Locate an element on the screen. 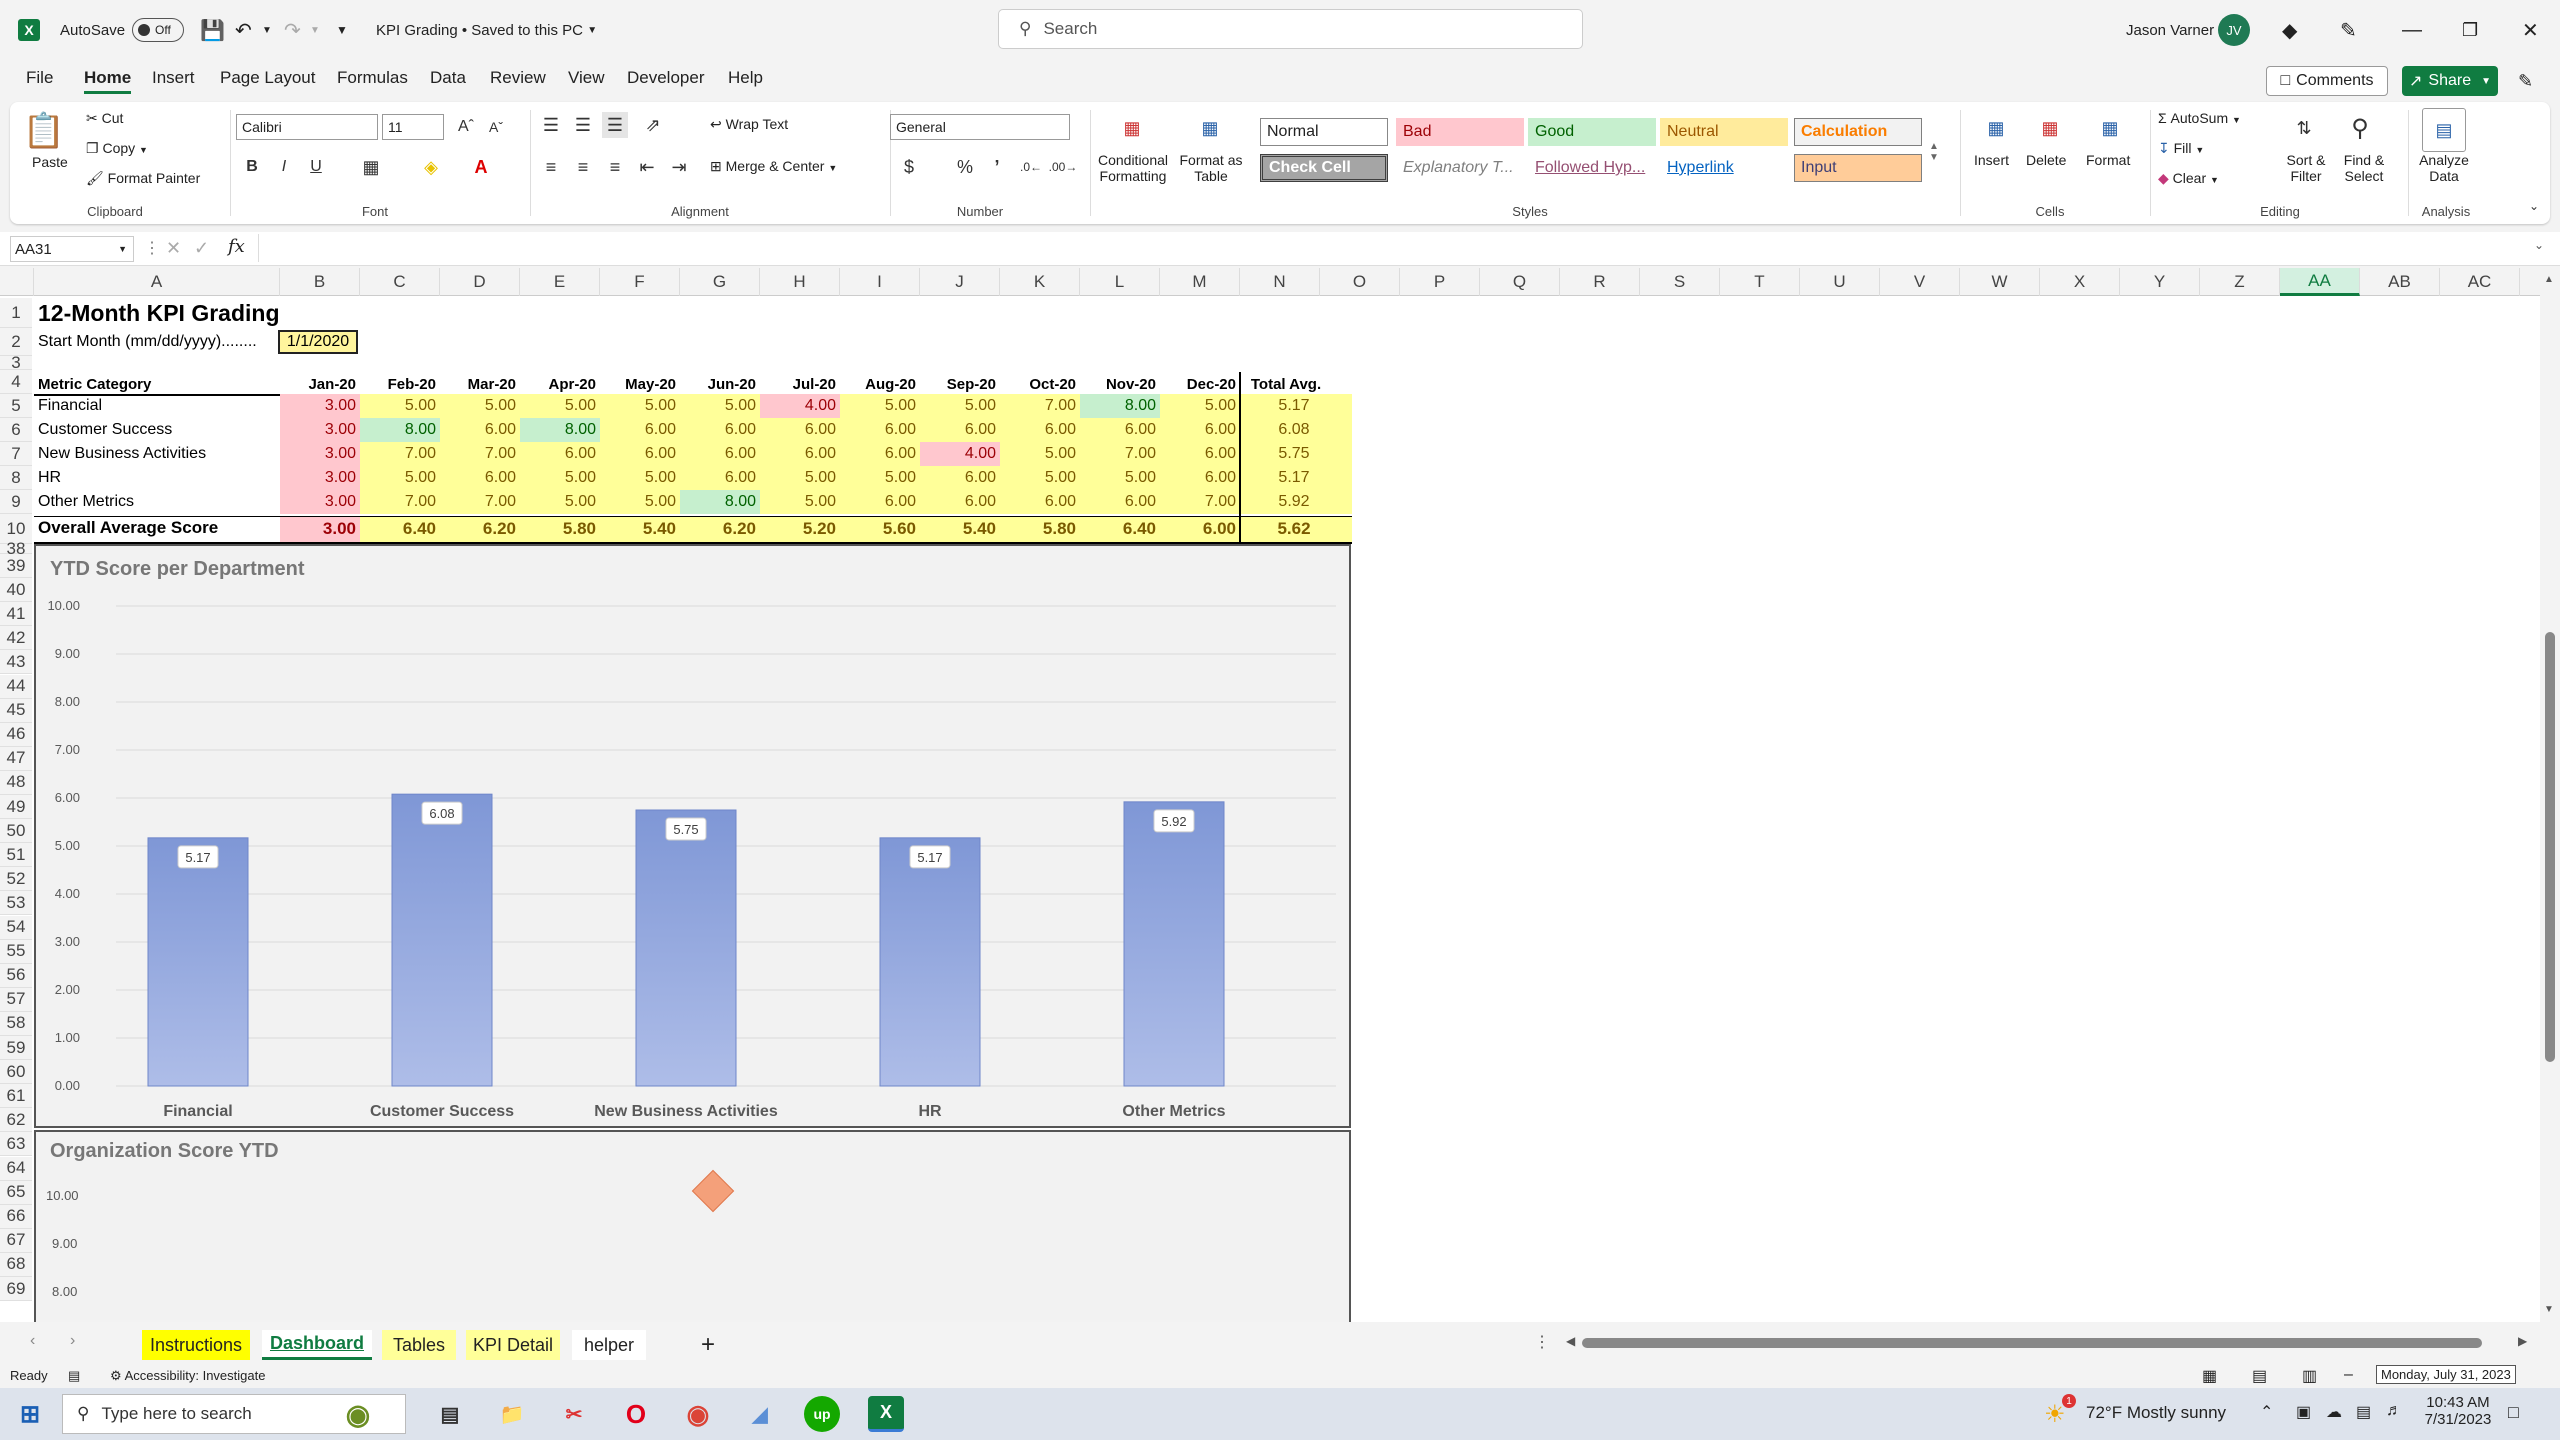 The width and height of the screenshot is (2560, 1440). styles-scroll-icon: ▲ ▼ is located at coordinates (1934, 152).